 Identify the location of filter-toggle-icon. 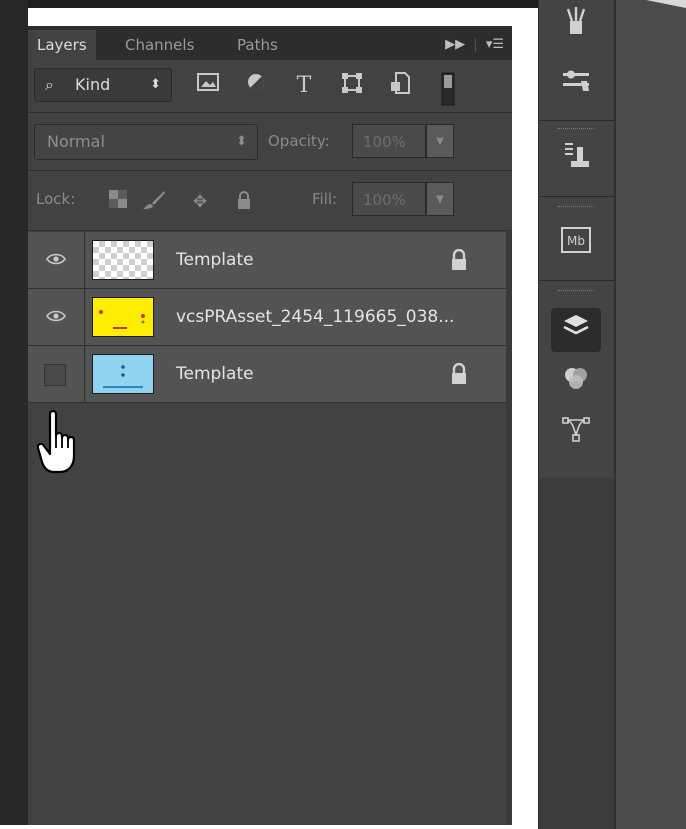
(448, 89).